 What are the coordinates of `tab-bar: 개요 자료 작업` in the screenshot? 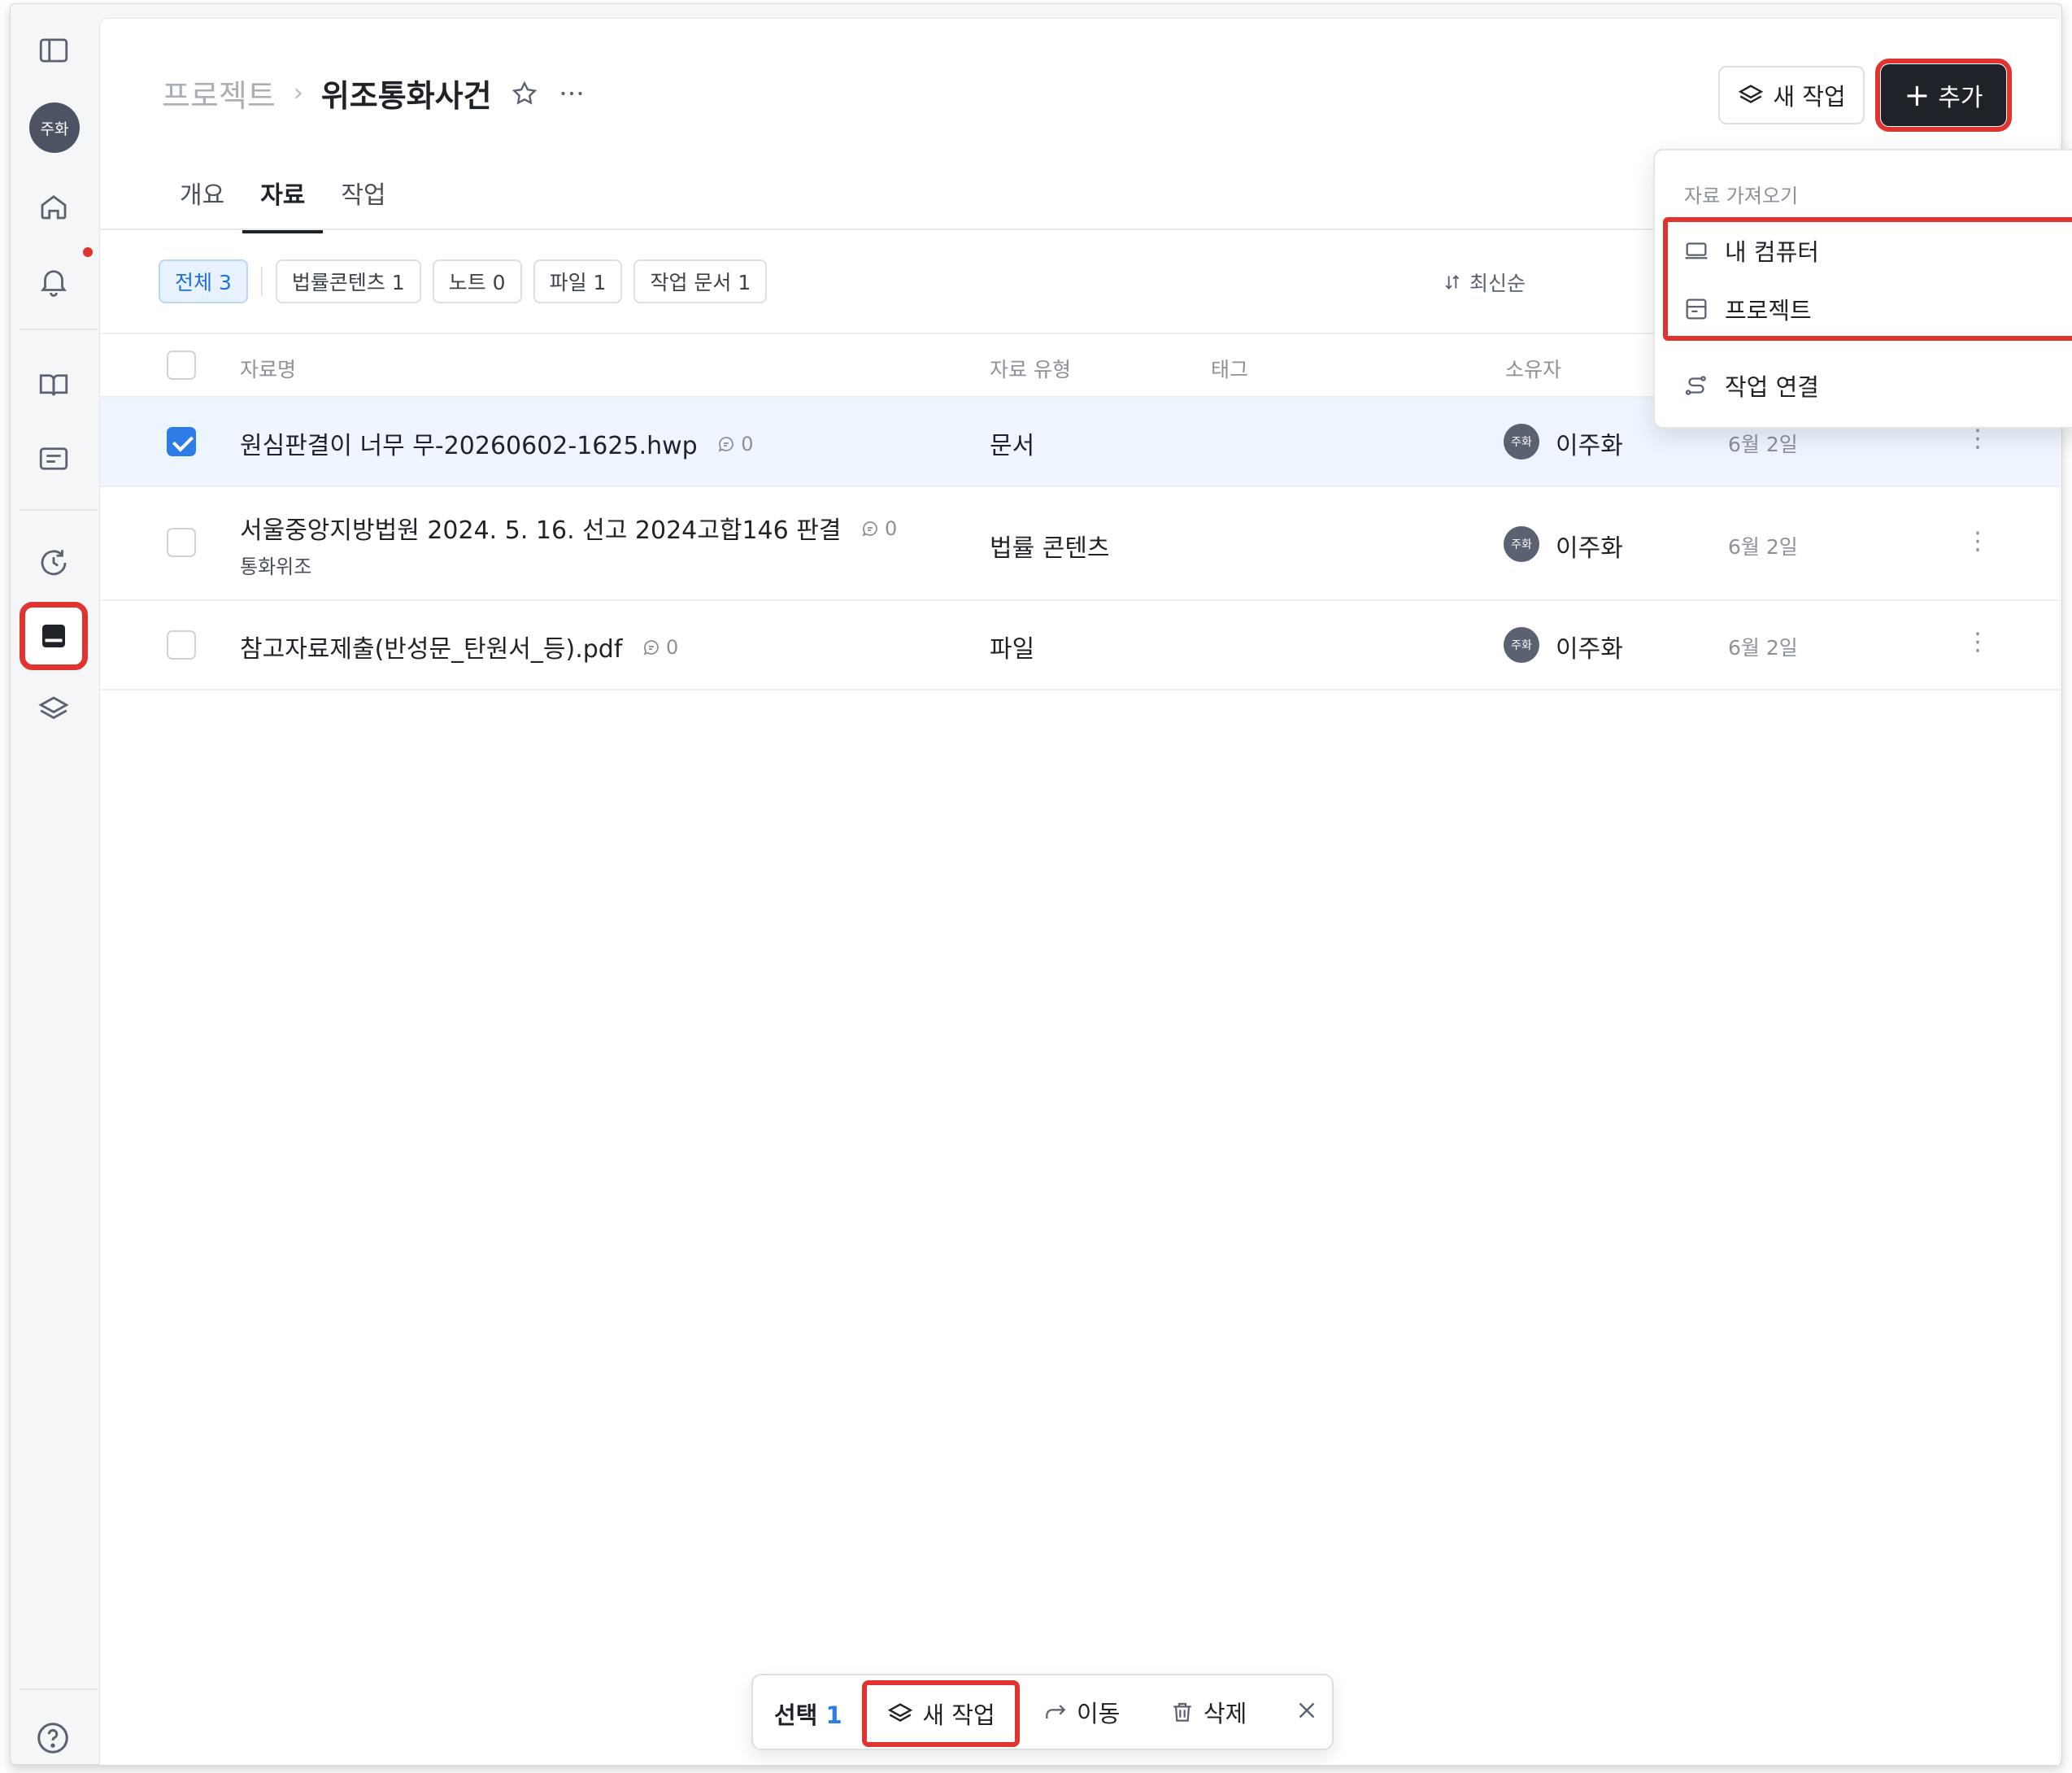 It's located at (283, 199).